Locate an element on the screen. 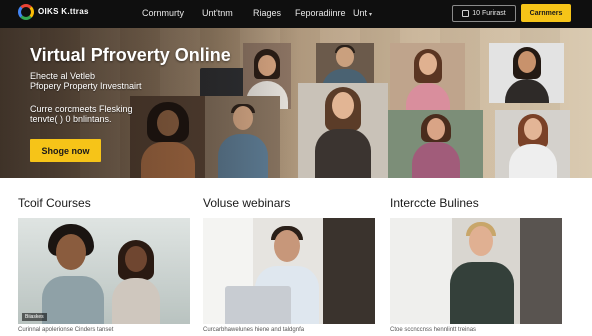 The height and width of the screenshot is (336, 592). primary-button: Carnmers is located at coordinates (546, 13).